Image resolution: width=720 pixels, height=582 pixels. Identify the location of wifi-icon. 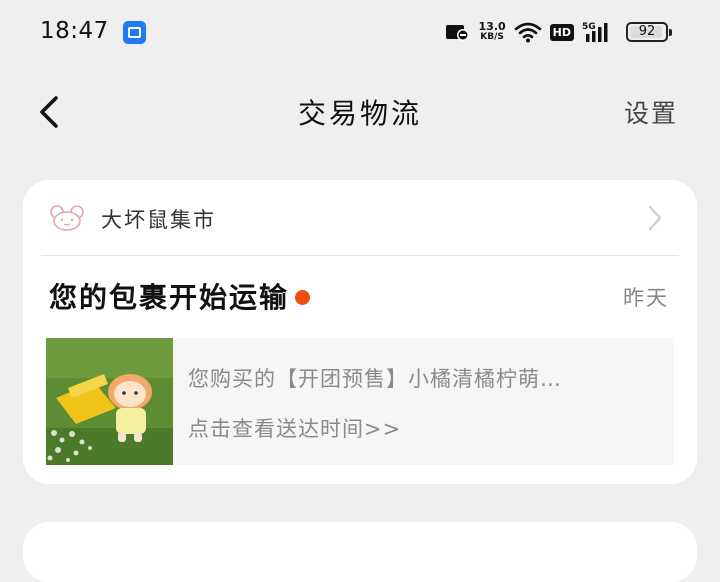
(527, 32).